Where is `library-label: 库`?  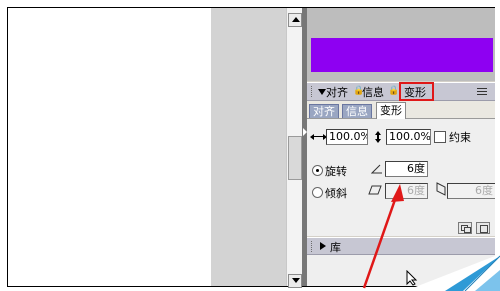
library-label: 库 is located at coordinates (335, 247).